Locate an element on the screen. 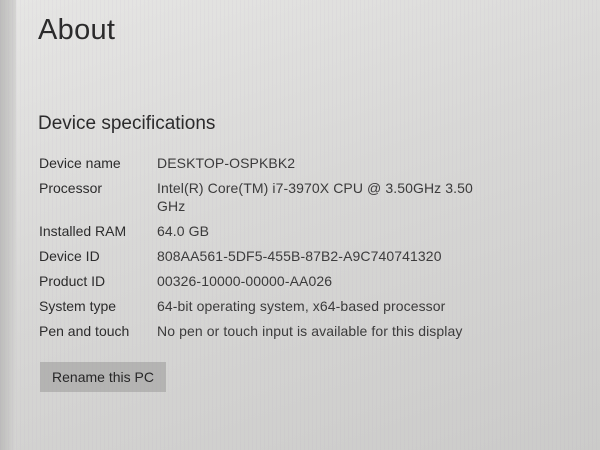  spec-label: Device name is located at coordinates (80, 163).